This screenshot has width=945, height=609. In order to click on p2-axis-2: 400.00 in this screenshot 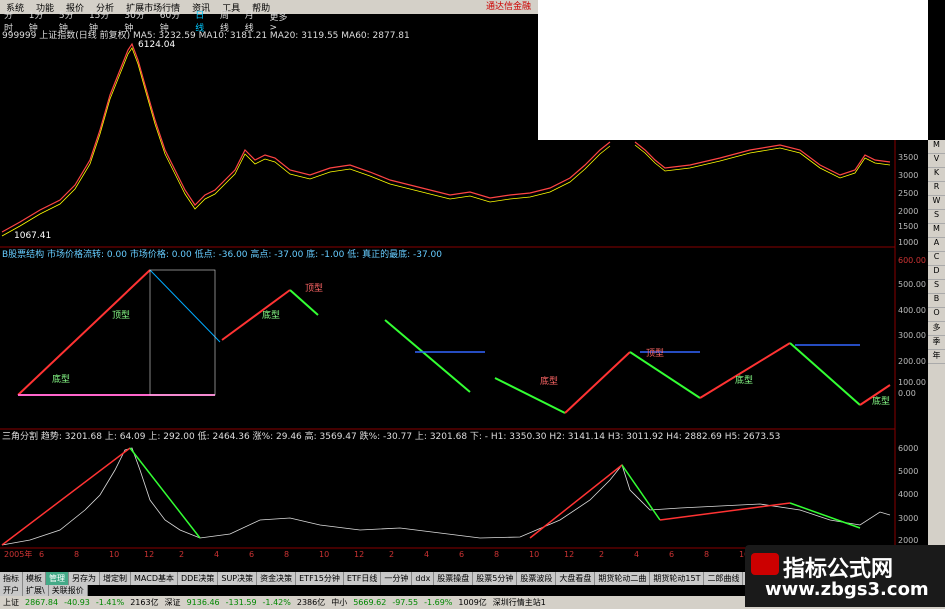, I will do `click(912, 310)`.